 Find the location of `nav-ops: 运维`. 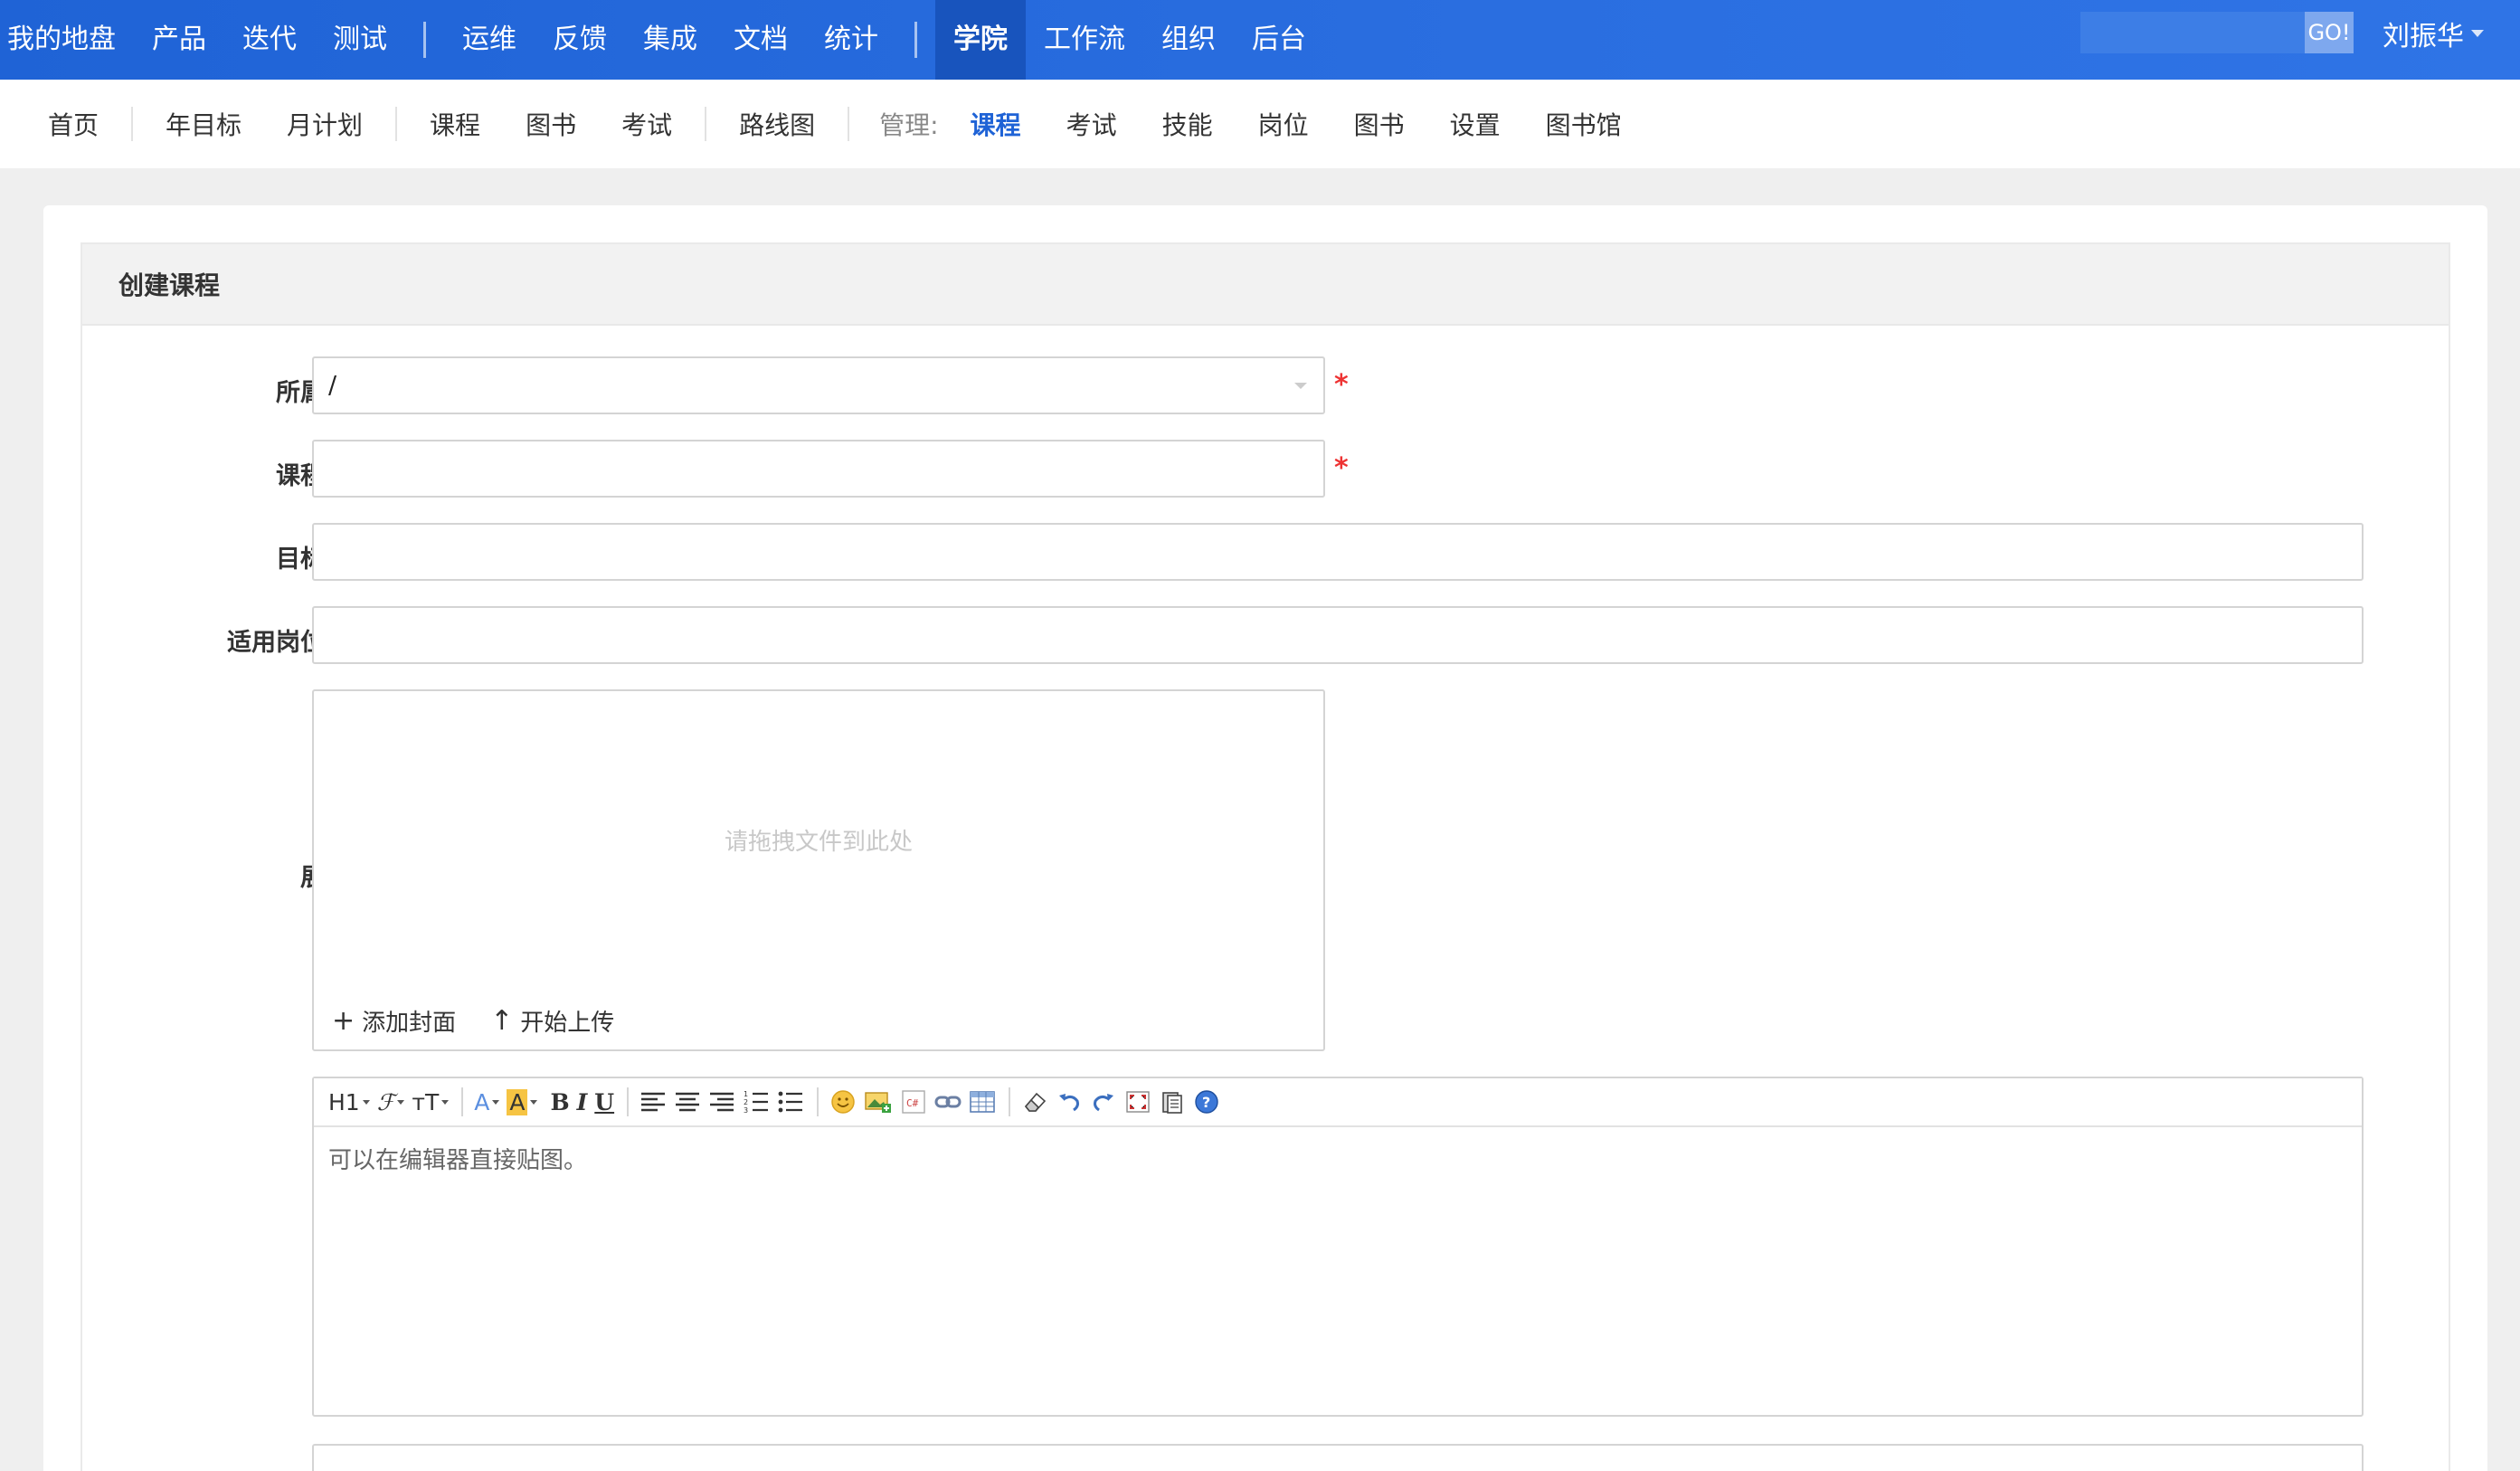

nav-ops: 运维 is located at coordinates (490, 40).